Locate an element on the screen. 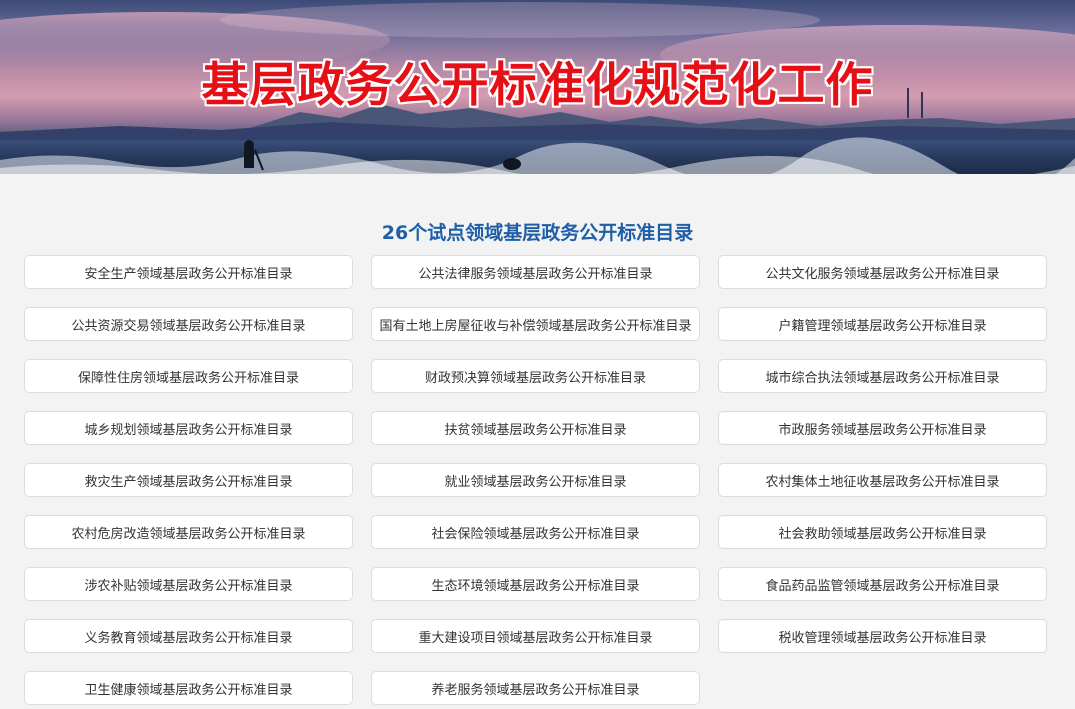  catalog-link: 扶贫领域基层政务公开标准目录 is located at coordinates (535, 428).